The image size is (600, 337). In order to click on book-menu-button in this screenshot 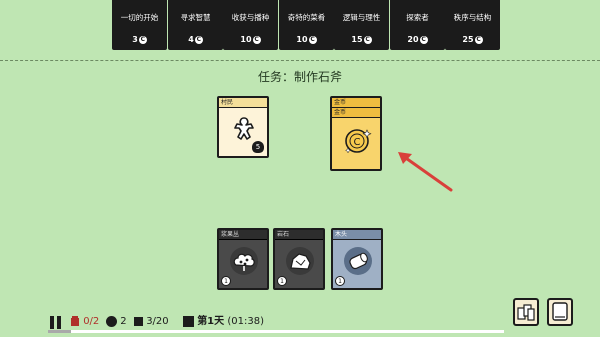, I will do `click(560, 312)`.